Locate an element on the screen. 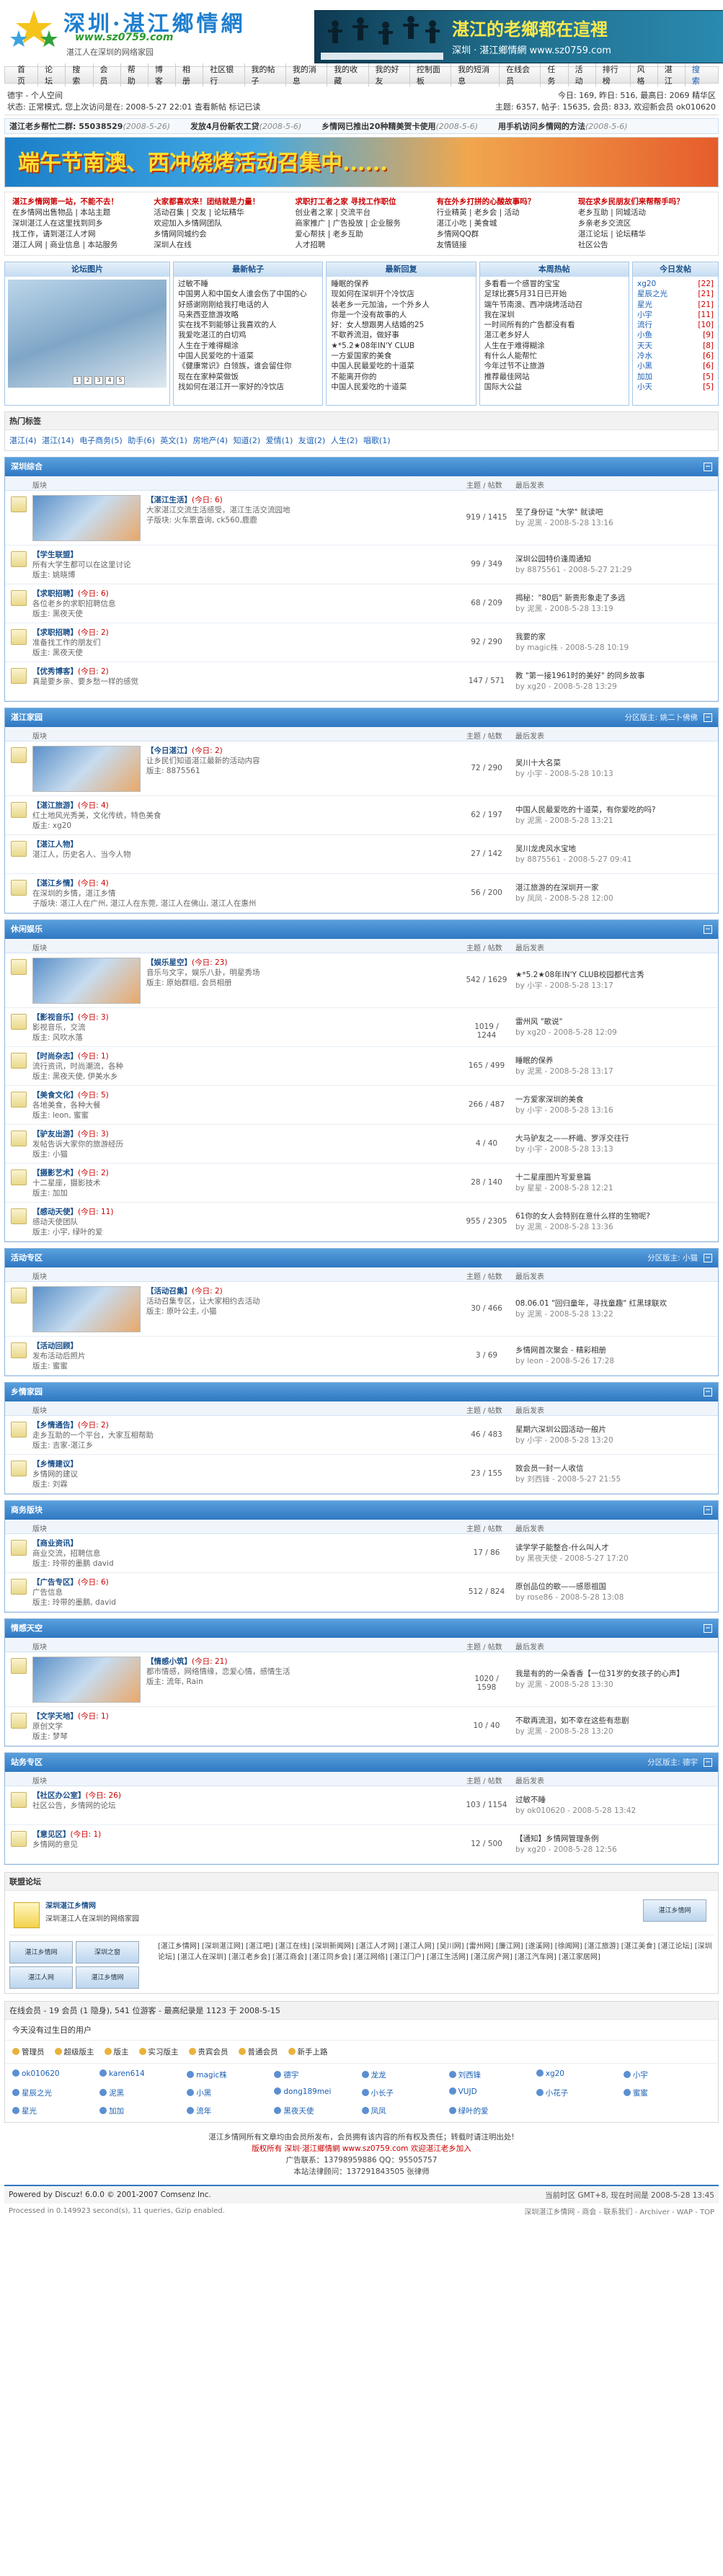  hot-tag: 湛江(14) is located at coordinates (58, 440).